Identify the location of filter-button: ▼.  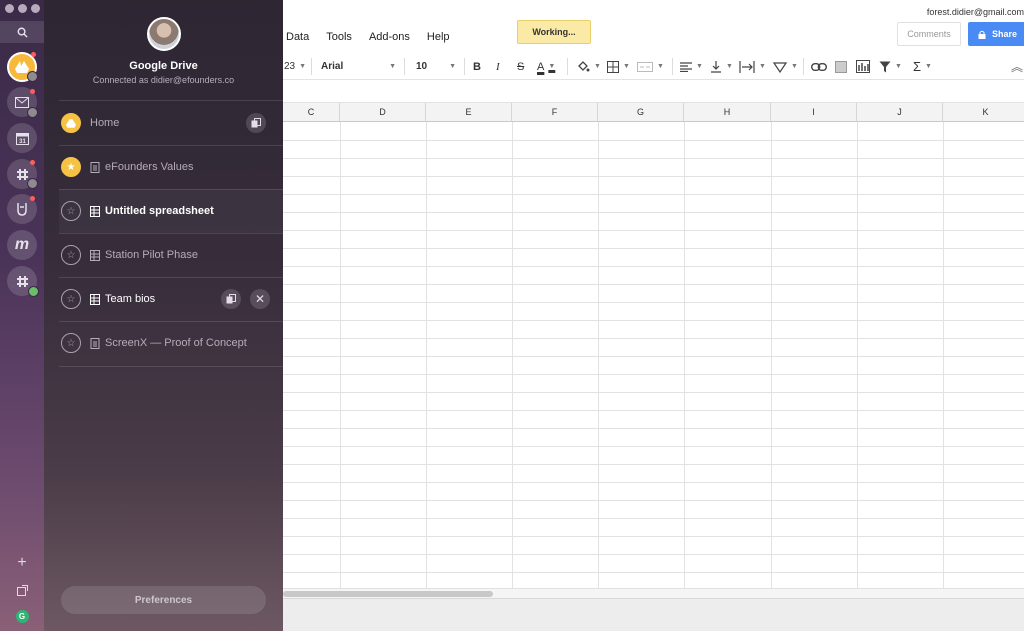
(890, 66).